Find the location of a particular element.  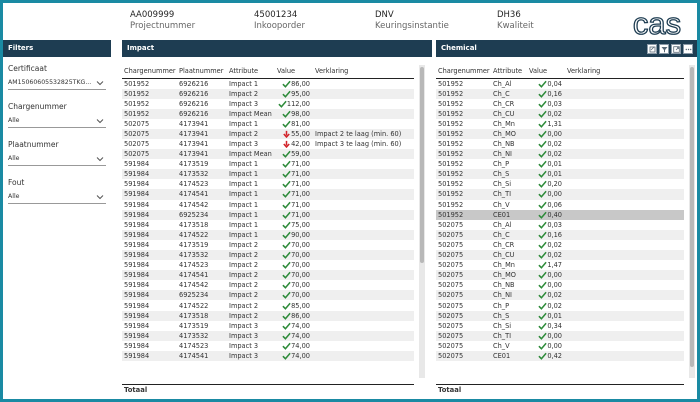

table-row: 591984 4174541 Impact 3 74,00 is located at coordinates (268, 356).